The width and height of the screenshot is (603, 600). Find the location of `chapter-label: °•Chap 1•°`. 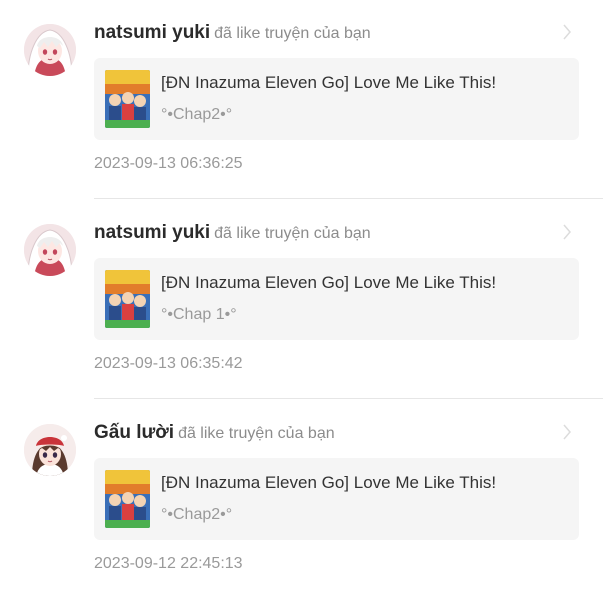

chapter-label: °•Chap 1•° is located at coordinates (199, 314).